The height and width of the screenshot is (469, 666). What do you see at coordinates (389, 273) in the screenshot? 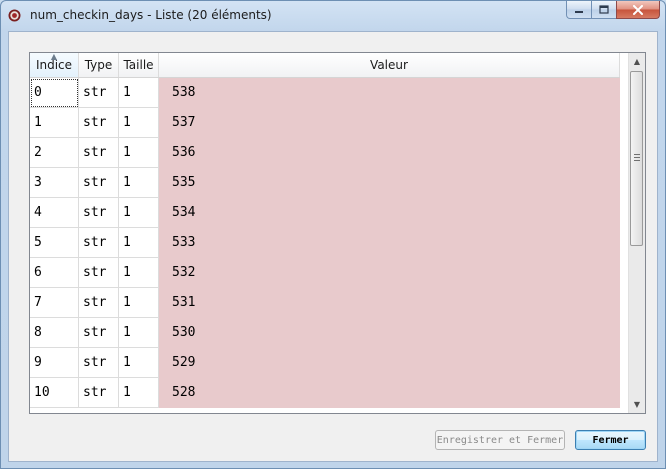
I see `value-cell: 532` at bounding box center [389, 273].